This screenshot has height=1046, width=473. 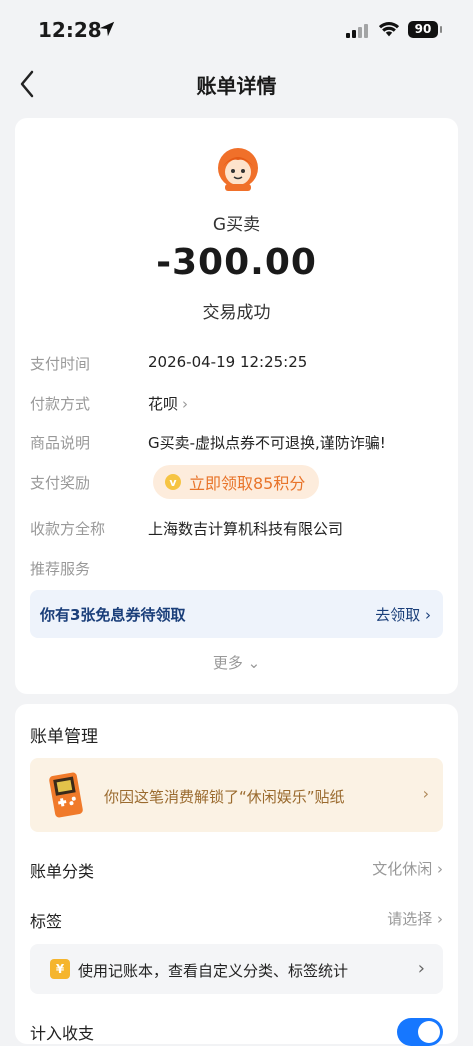 What do you see at coordinates (389, 29) in the screenshot?
I see `wifi-icon` at bounding box center [389, 29].